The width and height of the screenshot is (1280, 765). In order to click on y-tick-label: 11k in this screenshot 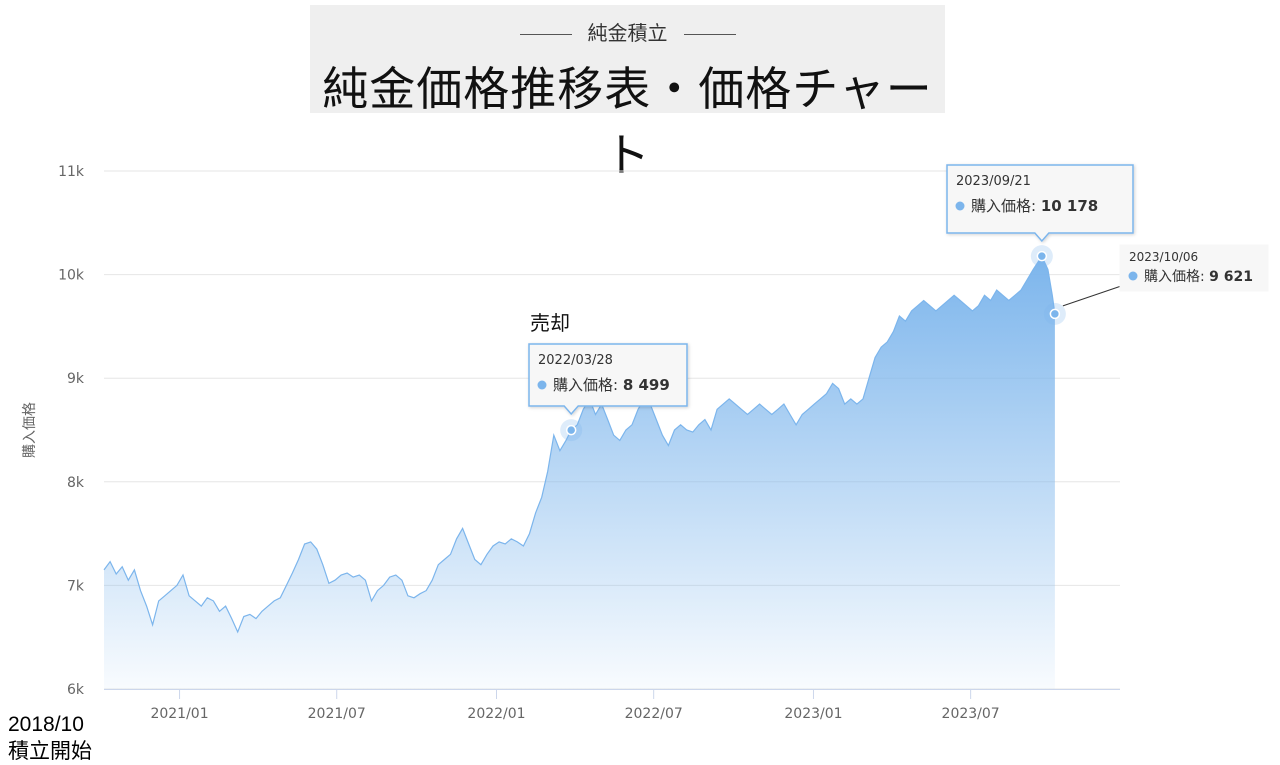, I will do `click(71, 172)`.